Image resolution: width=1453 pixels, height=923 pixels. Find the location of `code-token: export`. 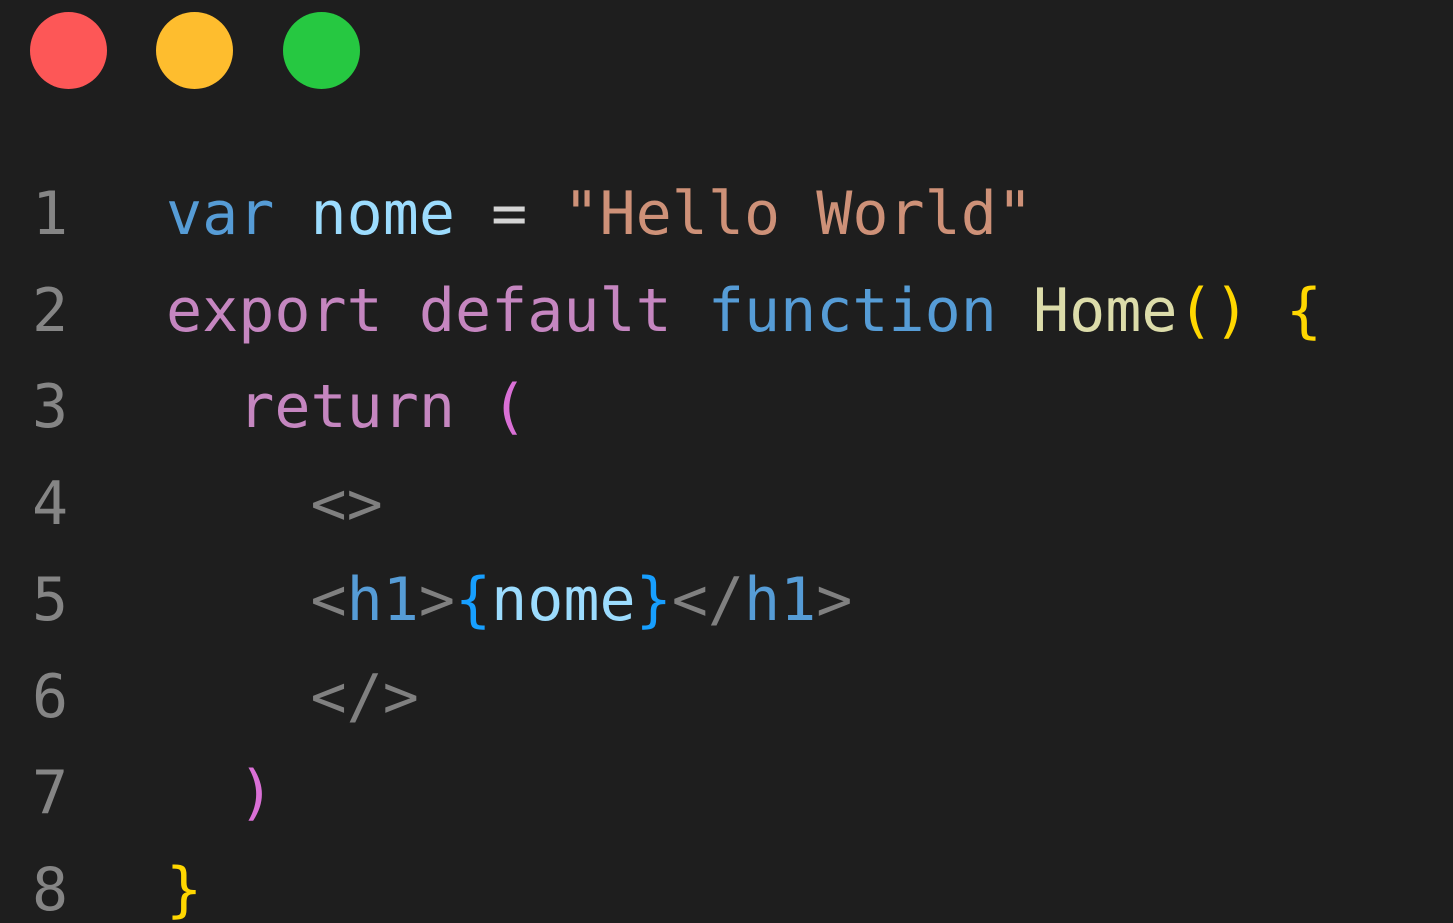

code-token: export is located at coordinates (274, 310).